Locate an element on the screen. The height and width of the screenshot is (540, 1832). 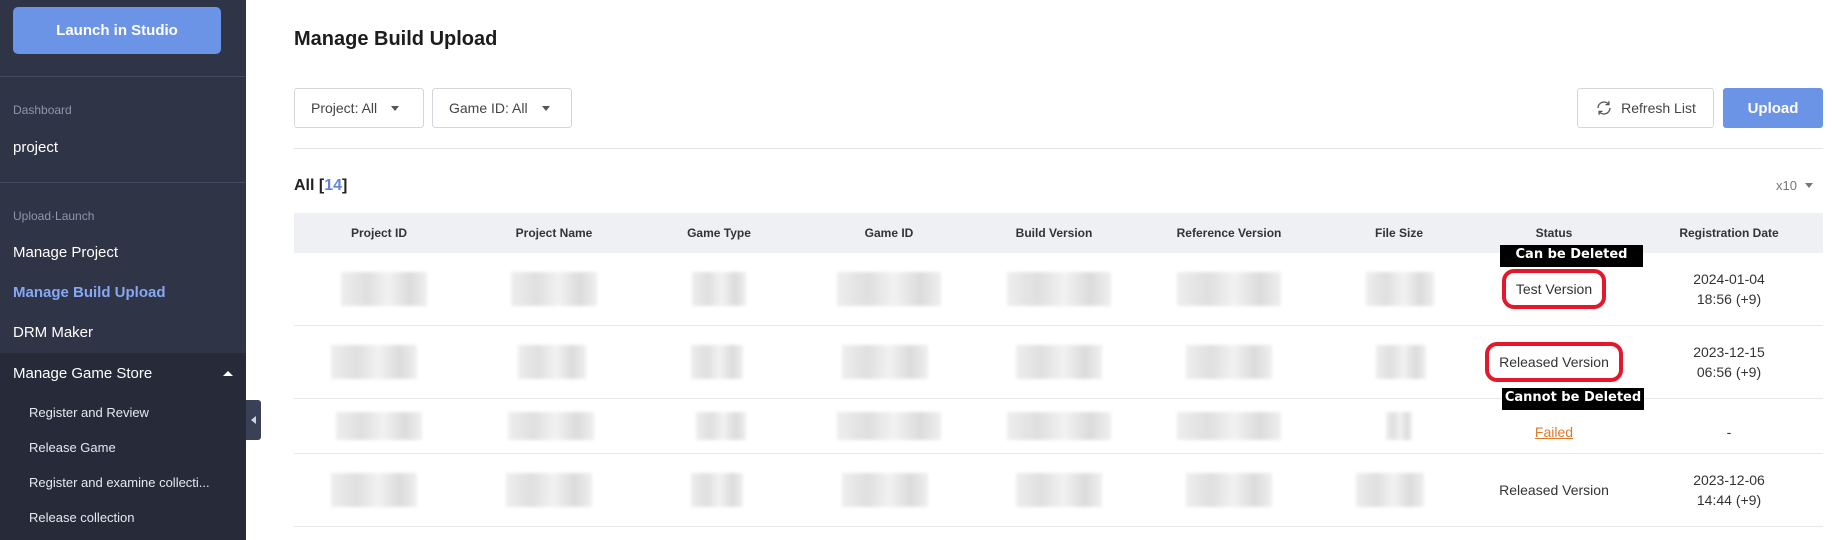
header-divider is located at coordinates (1058, 148).